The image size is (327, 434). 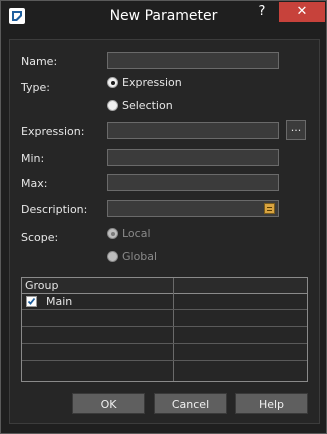 I want to click on title-bar: New Parameter ? ✕, so click(x=163, y=16).